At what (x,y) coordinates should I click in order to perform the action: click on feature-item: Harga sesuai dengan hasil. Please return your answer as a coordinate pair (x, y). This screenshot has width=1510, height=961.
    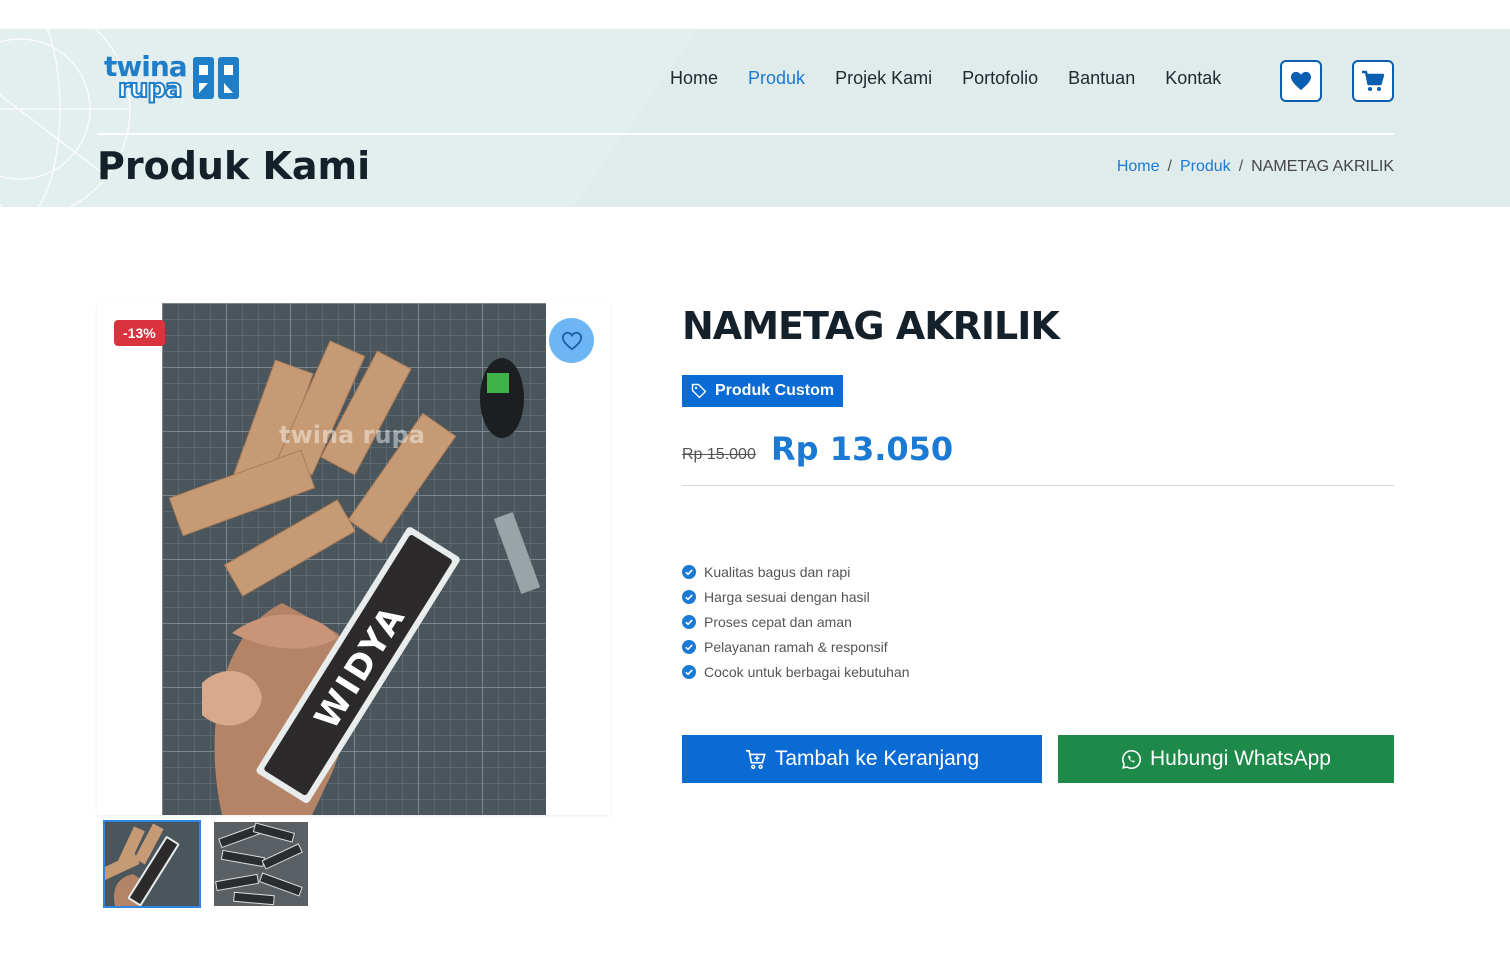
    Looking at the image, I should click on (795, 596).